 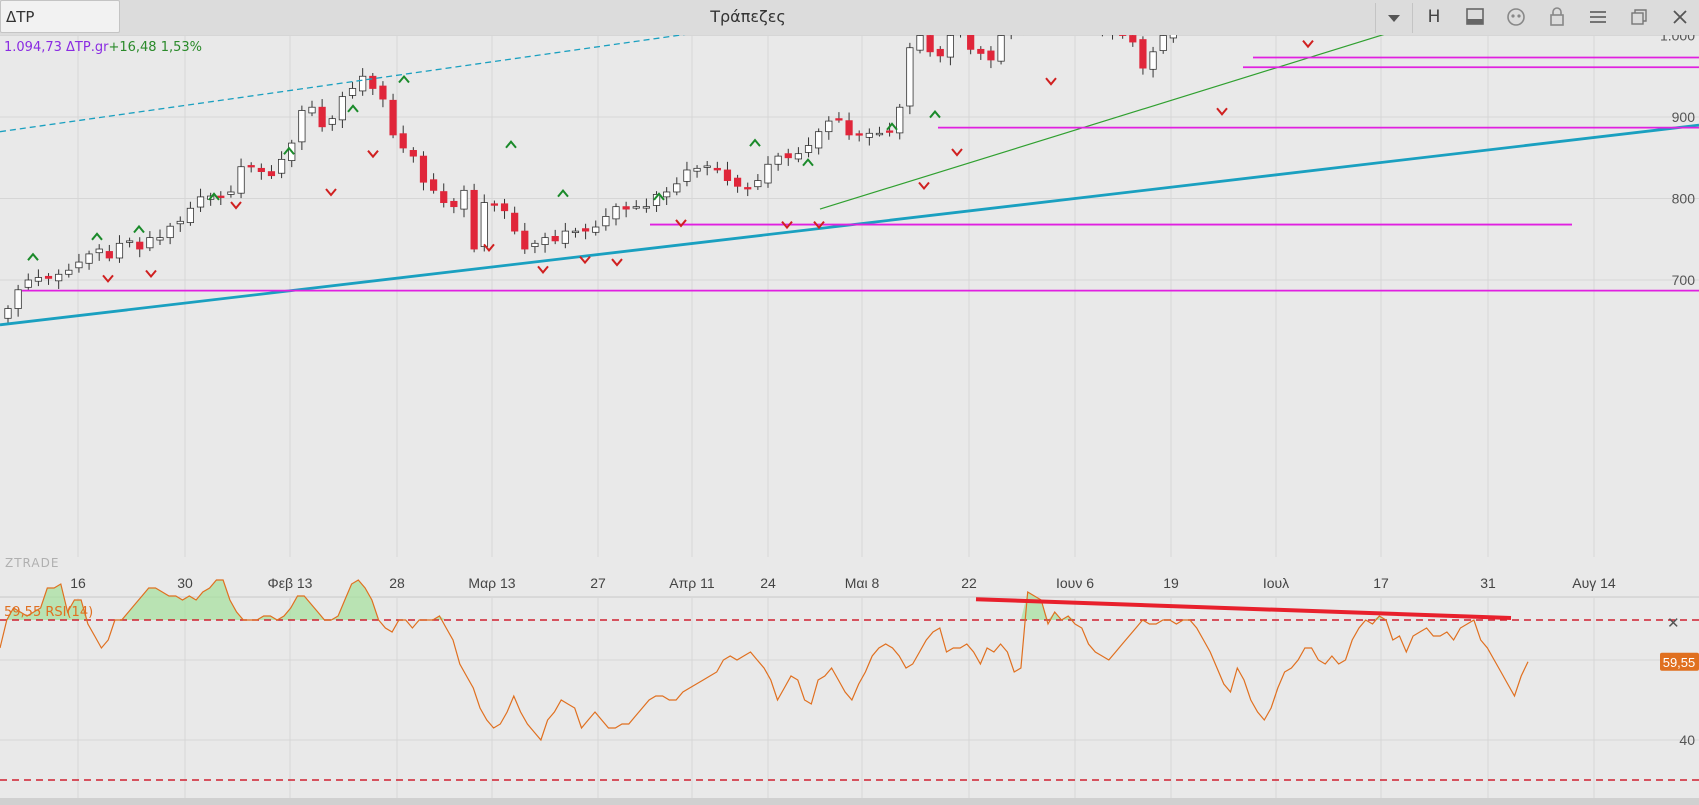 I want to click on watermark: ZTRADE, so click(x=32, y=563).